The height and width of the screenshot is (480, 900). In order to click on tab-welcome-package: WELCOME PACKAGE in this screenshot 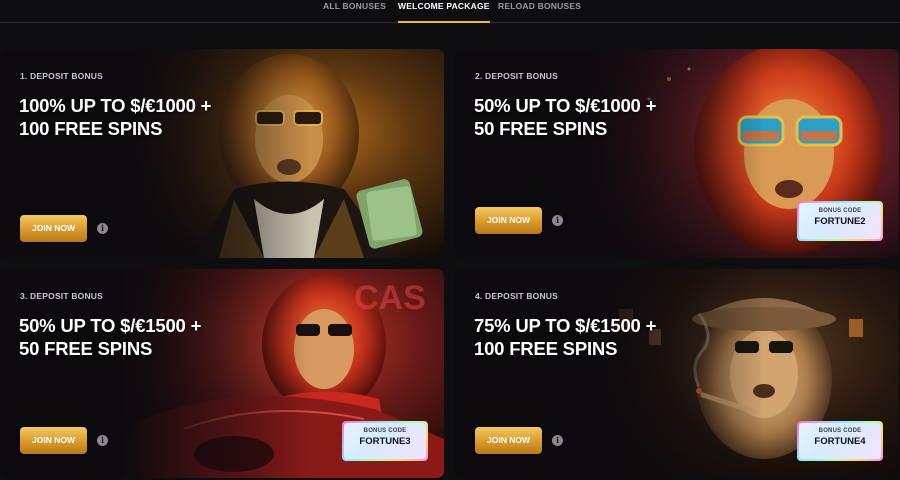, I will do `click(444, 11)`.